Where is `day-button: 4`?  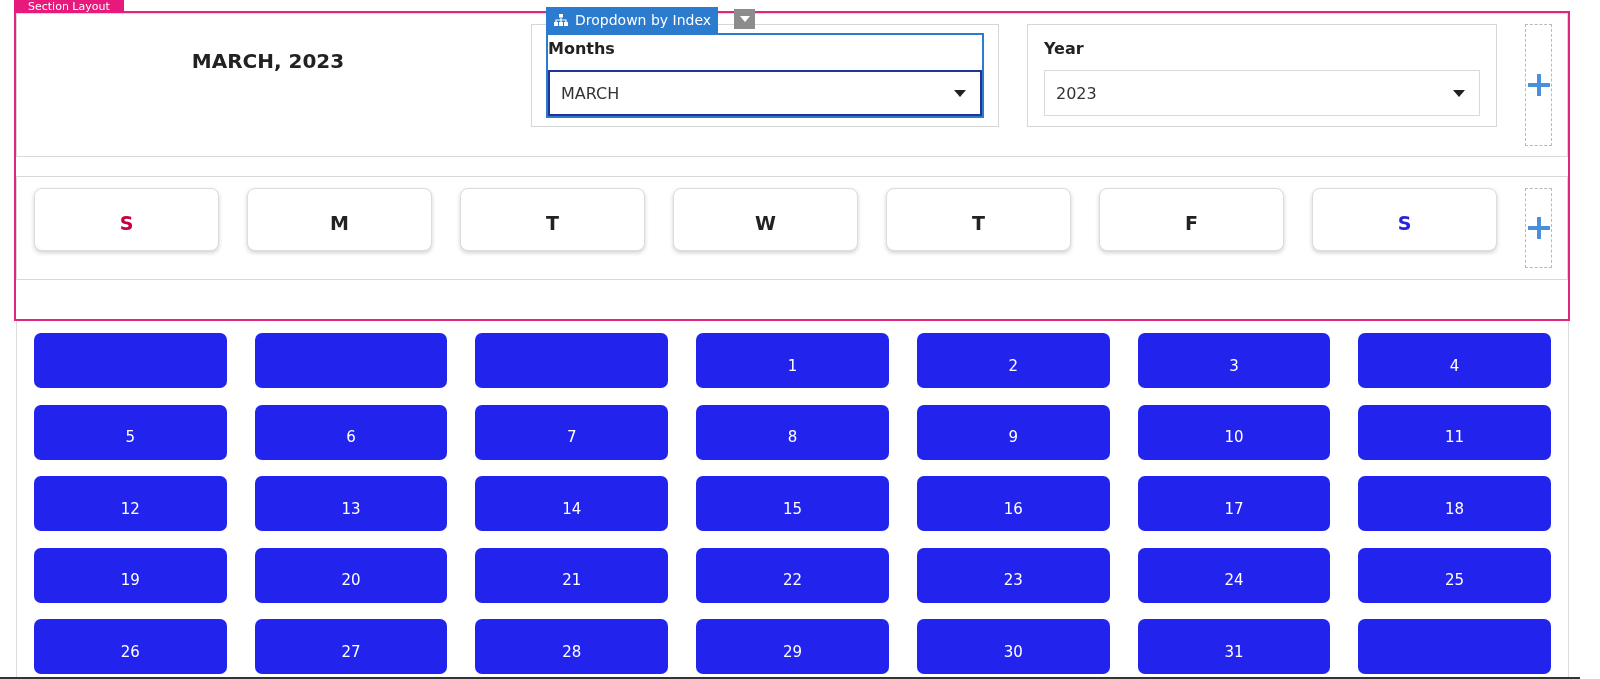 day-button: 4 is located at coordinates (1454, 360).